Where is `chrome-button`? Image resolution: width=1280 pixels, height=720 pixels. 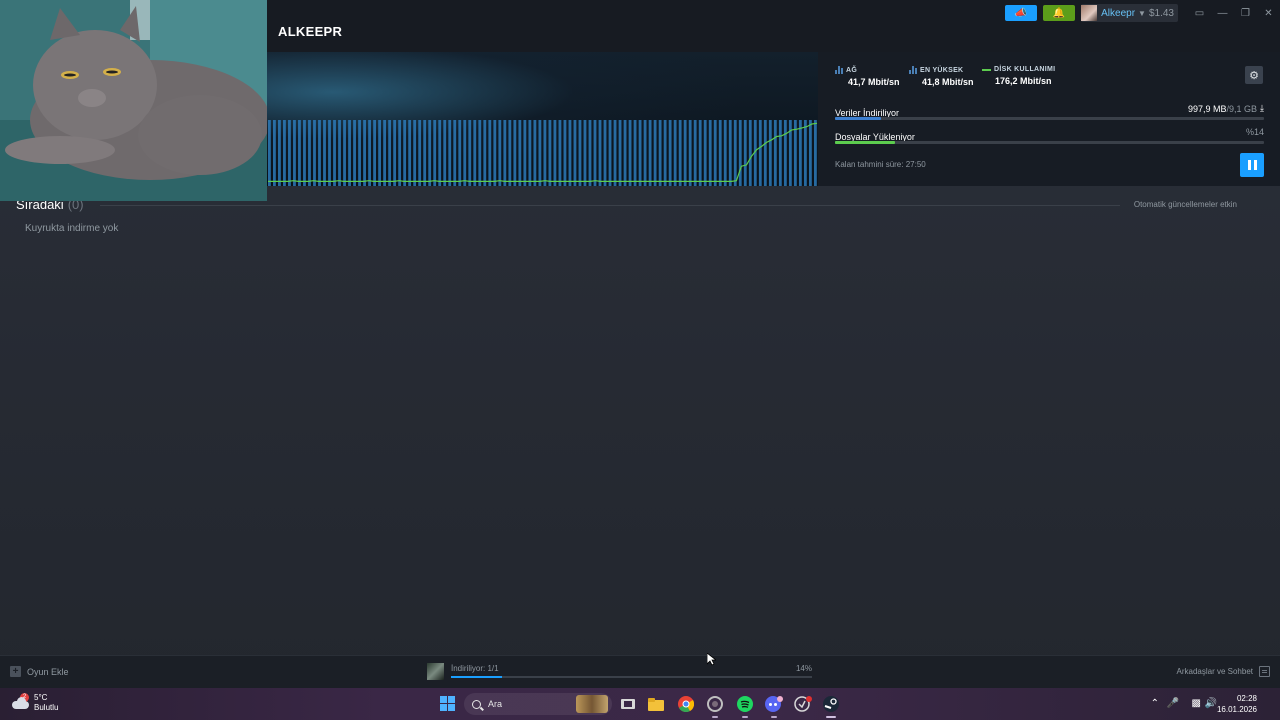 chrome-button is located at coordinates (686, 704).